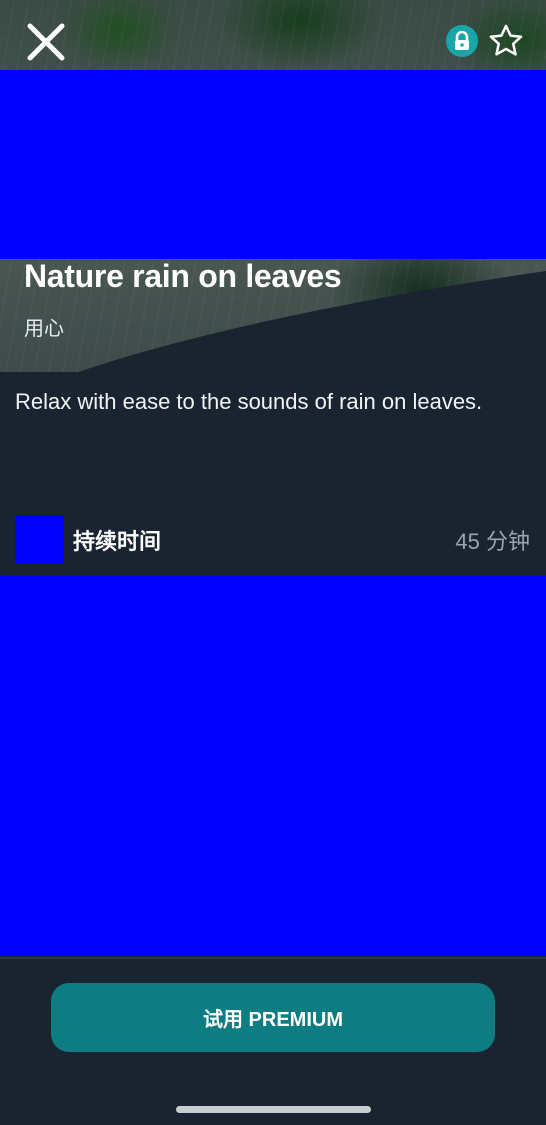 The width and height of the screenshot is (546, 1125). I want to click on footer-divider, so click(273, 958).